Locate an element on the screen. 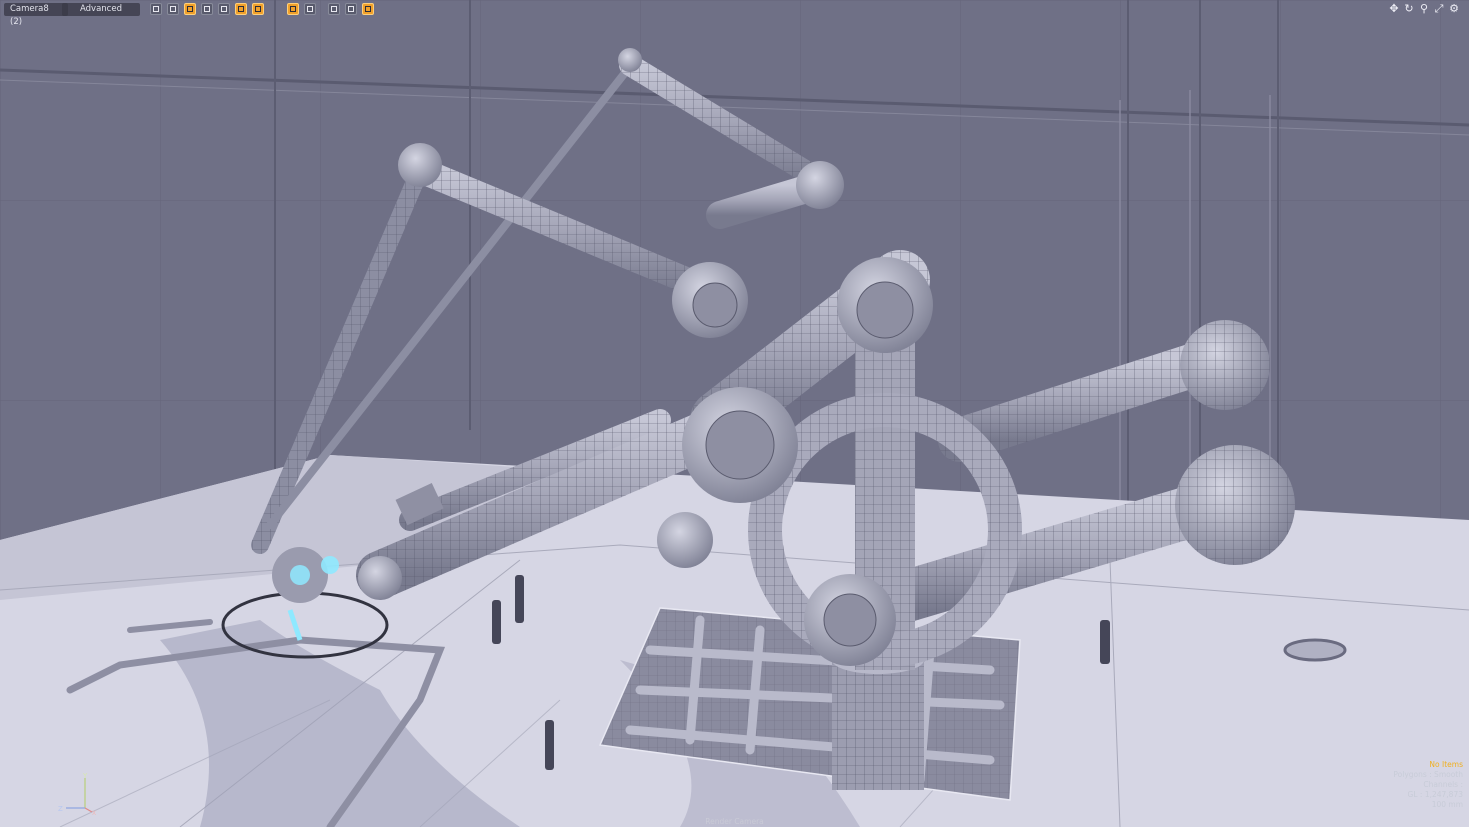 The width and height of the screenshot is (1469, 827). light-b-icon is located at coordinates (258, 9).